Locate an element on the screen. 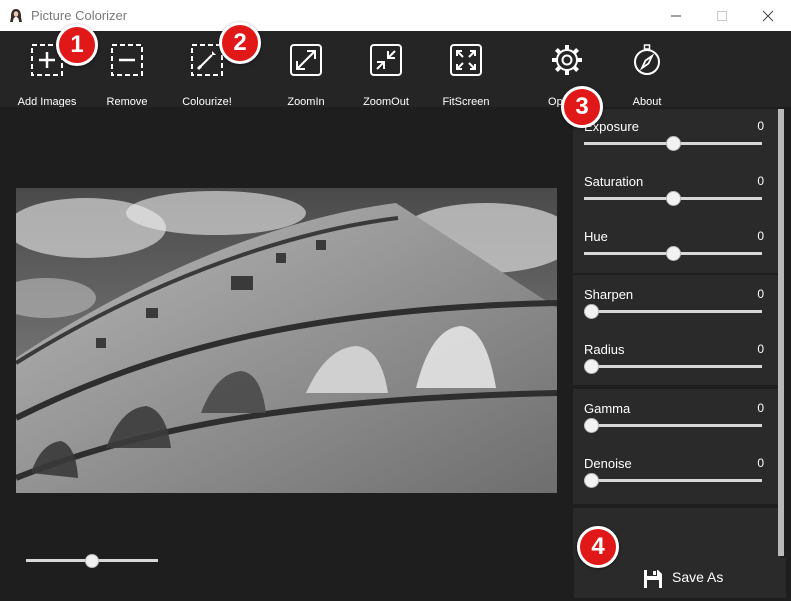 The image size is (791, 601). remove-button: Remove is located at coordinates (127, 75).